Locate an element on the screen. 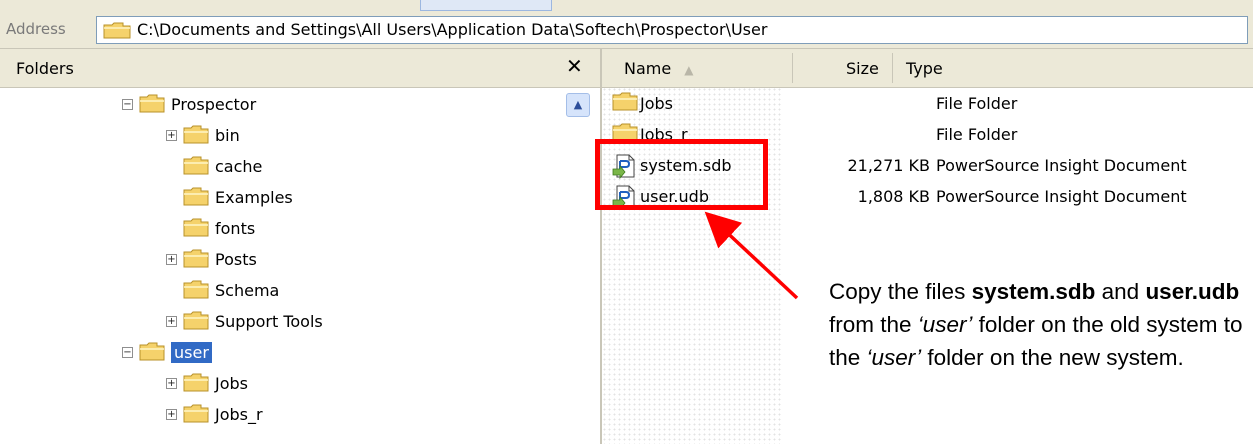  tree-item: + Support Tools is located at coordinates (244, 321).